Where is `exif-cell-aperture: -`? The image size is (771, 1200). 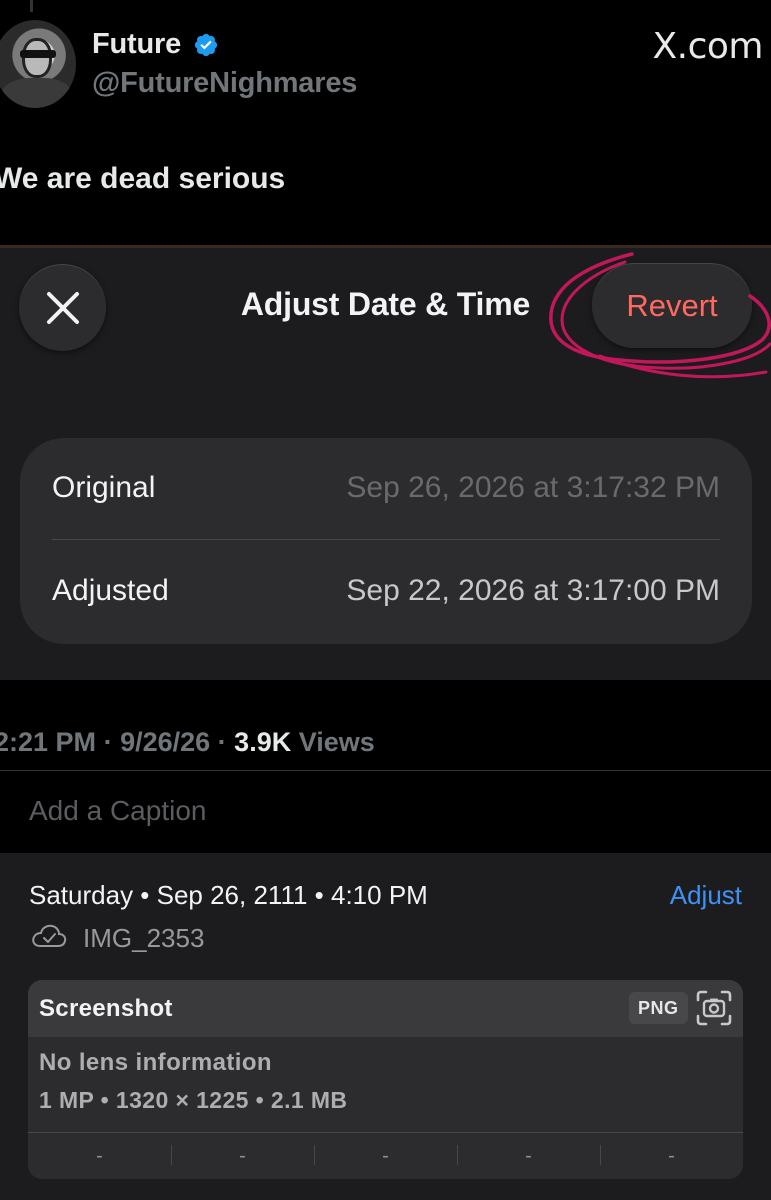 exif-cell-aperture: - is located at coordinates (528, 1156).